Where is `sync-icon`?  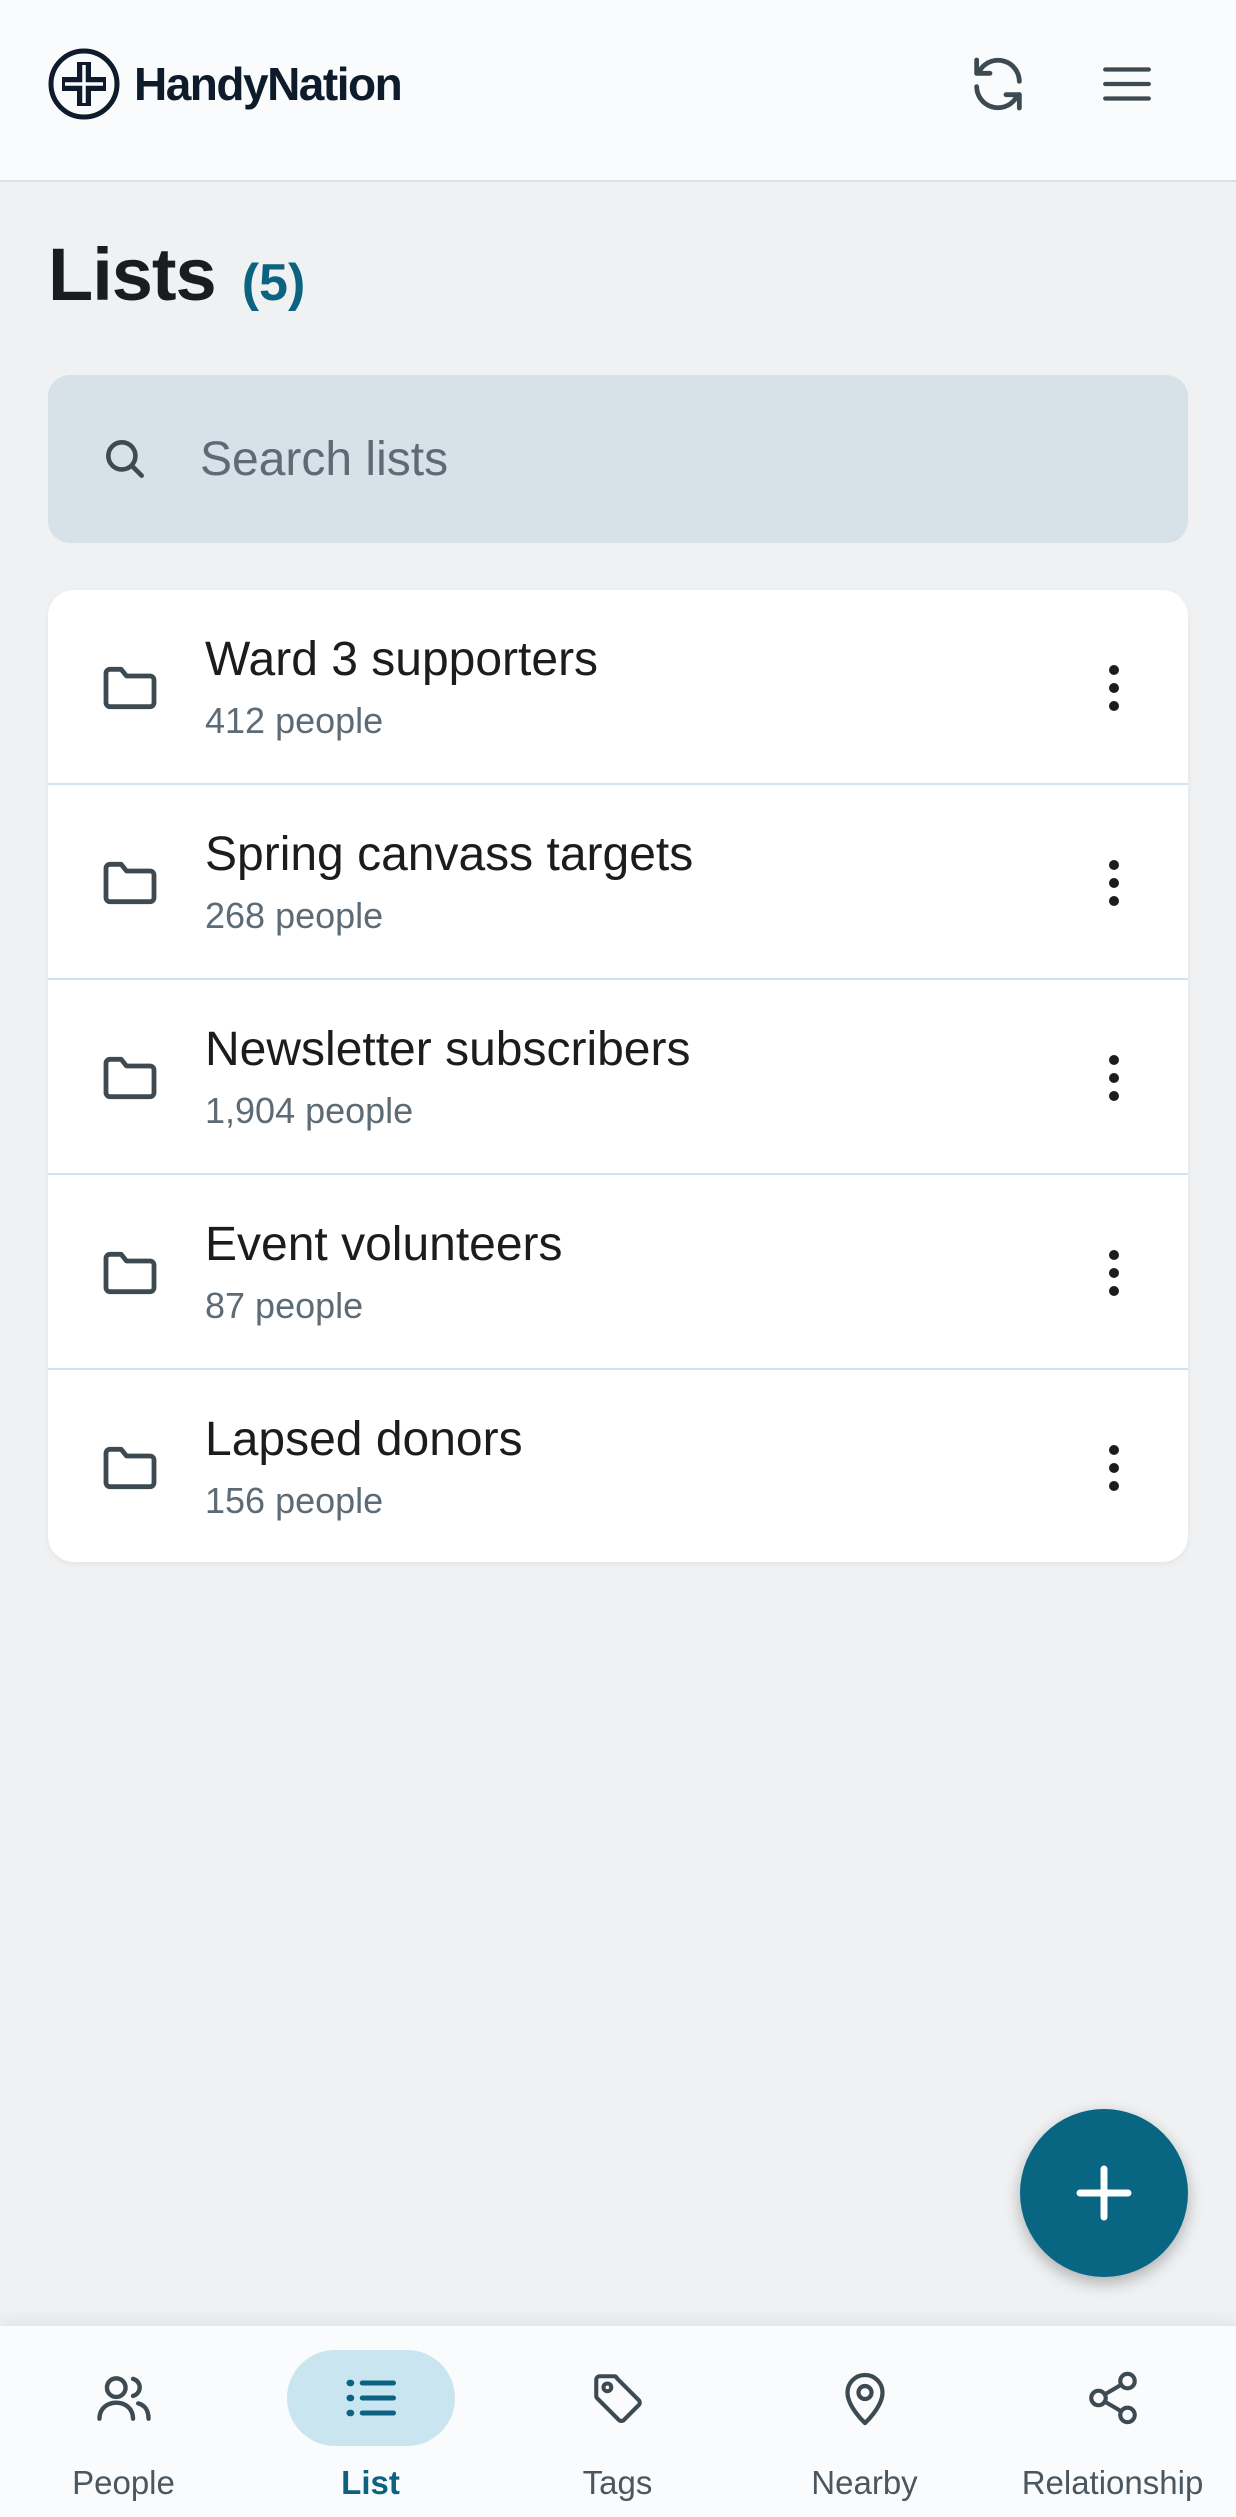
sync-icon is located at coordinates (998, 84).